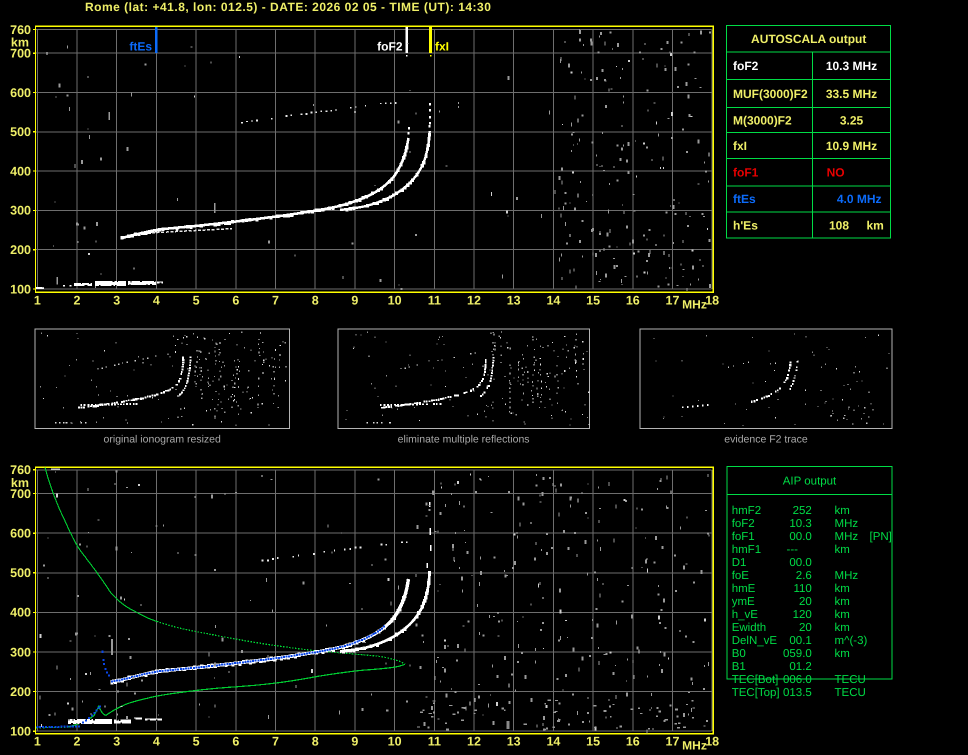 Image resolution: width=968 pixels, height=755 pixels. Describe the element at coordinates (770, 94) in the screenshot. I see `svg-text: MUF(3000)F2` at that location.